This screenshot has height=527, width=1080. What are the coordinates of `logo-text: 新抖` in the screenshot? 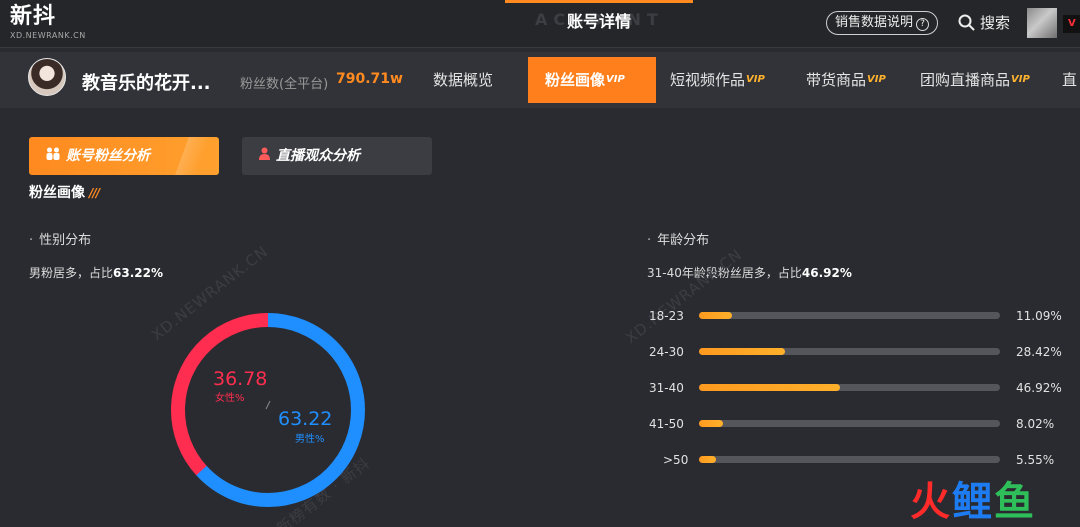 It's located at (33, 16).